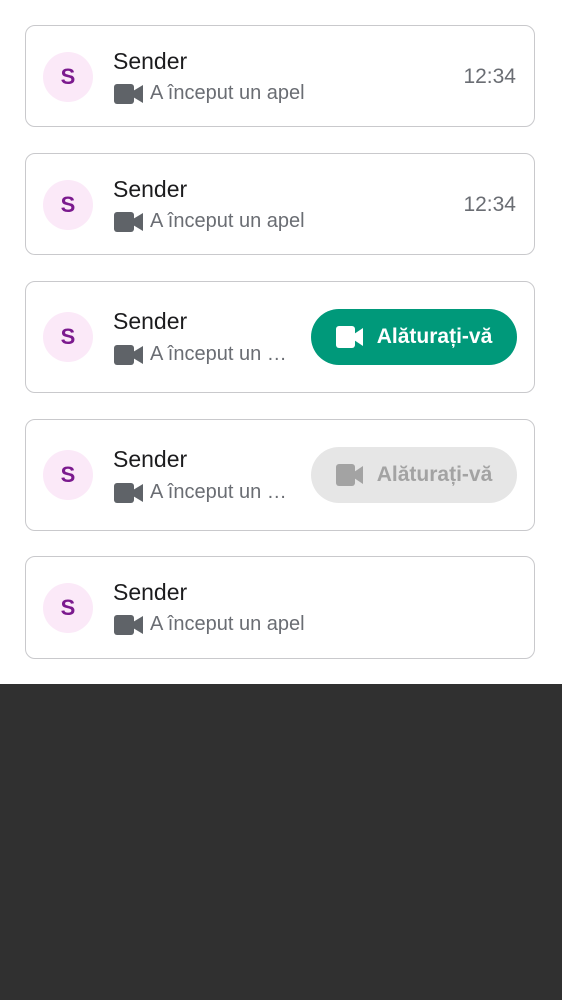 This screenshot has width=562, height=1000. I want to click on call-message-card: S Sender A început un apel, so click(280, 607).